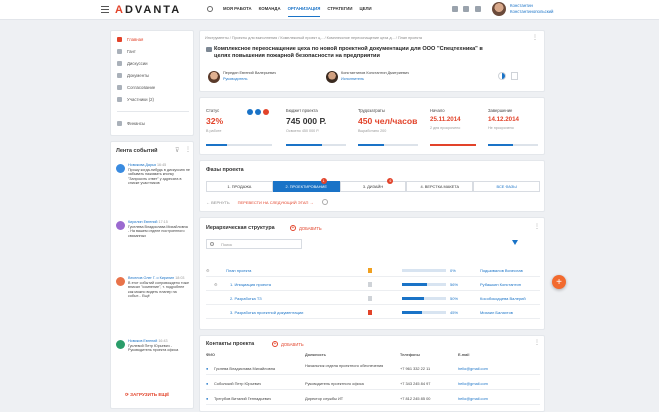 The height and width of the screenshot is (412, 659). I want to click on phase-step: 2. ПРОЕКТИРОВАНИЕ 1, so click(306, 185).